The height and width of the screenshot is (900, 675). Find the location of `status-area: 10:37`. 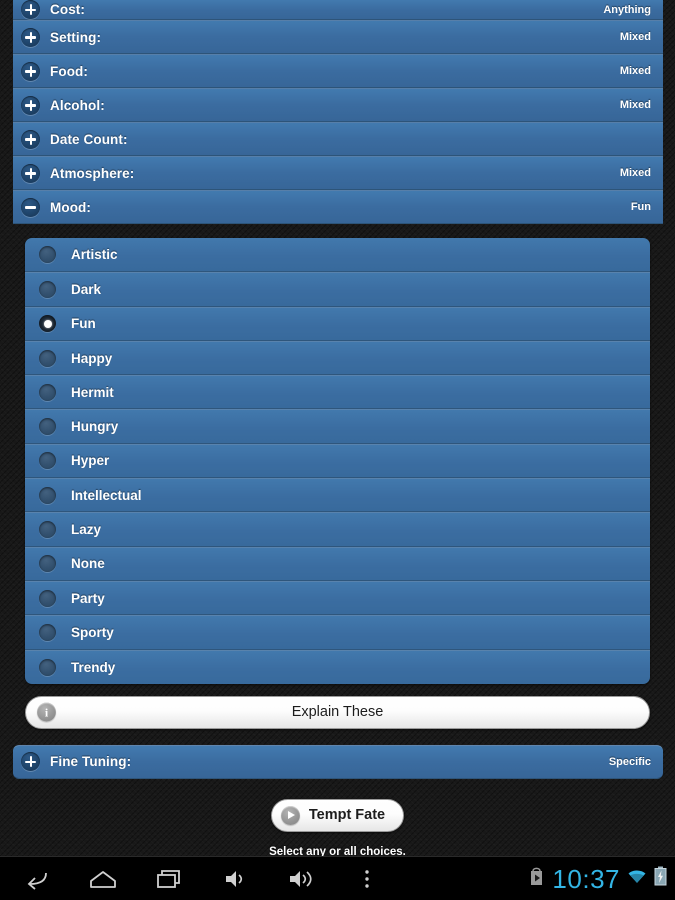

status-area: 10:37 is located at coordinates (601, 878).